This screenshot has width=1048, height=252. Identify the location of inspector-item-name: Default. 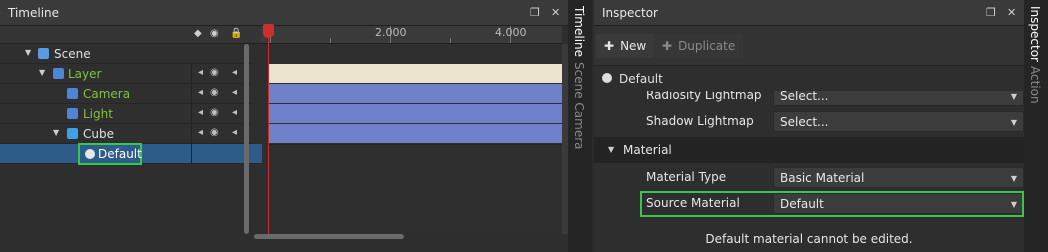
(641, 79).